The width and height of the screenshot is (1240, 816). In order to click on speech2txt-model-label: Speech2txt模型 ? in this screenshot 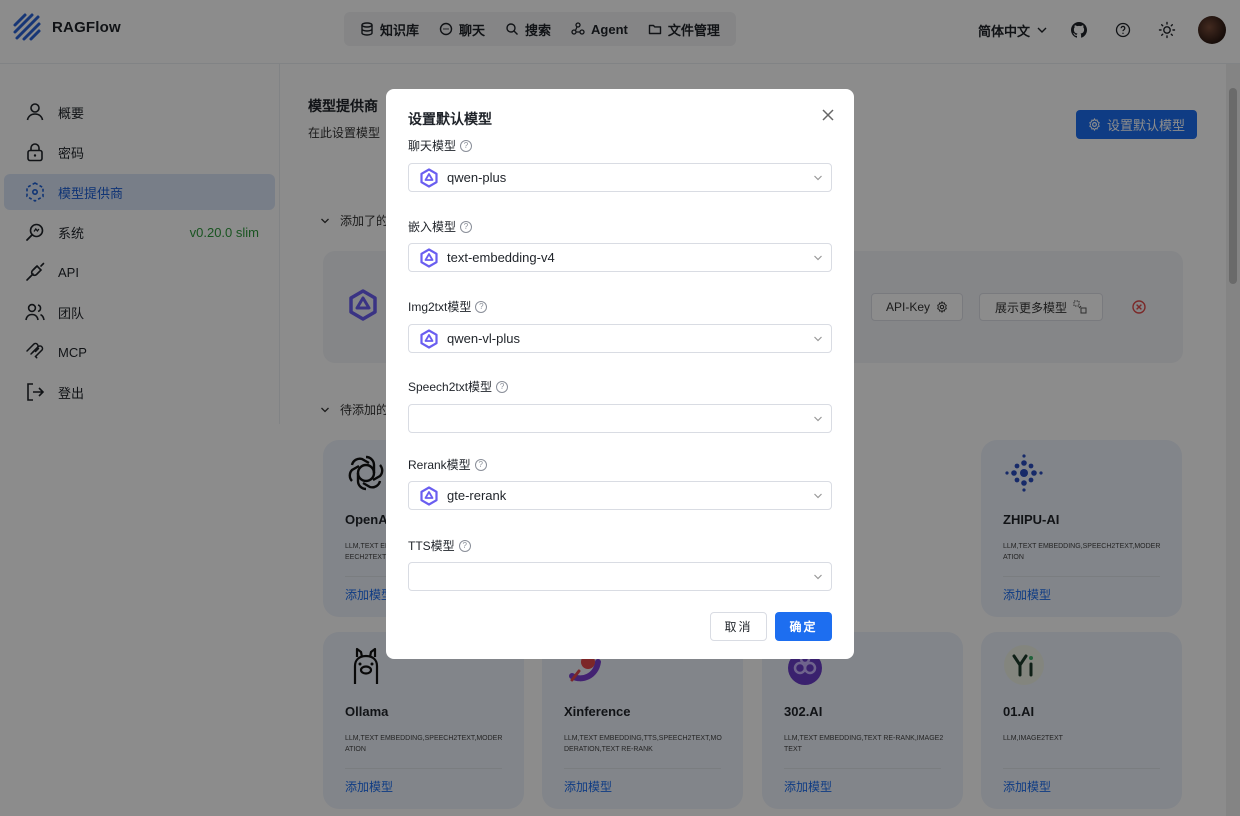, I will do `click(458, 386)`.